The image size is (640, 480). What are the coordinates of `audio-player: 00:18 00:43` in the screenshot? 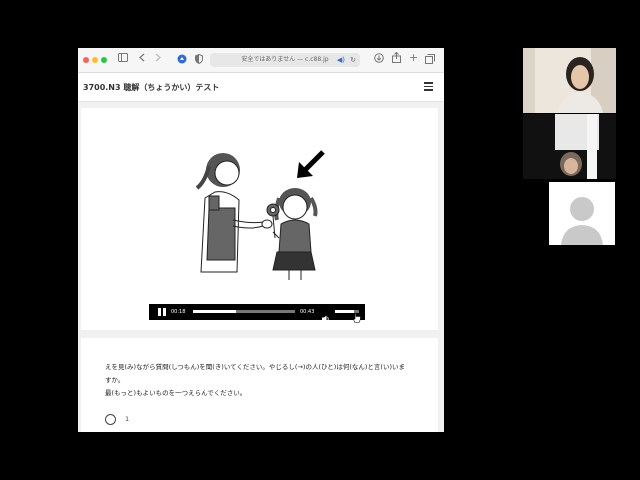 It's located at (257, 313).